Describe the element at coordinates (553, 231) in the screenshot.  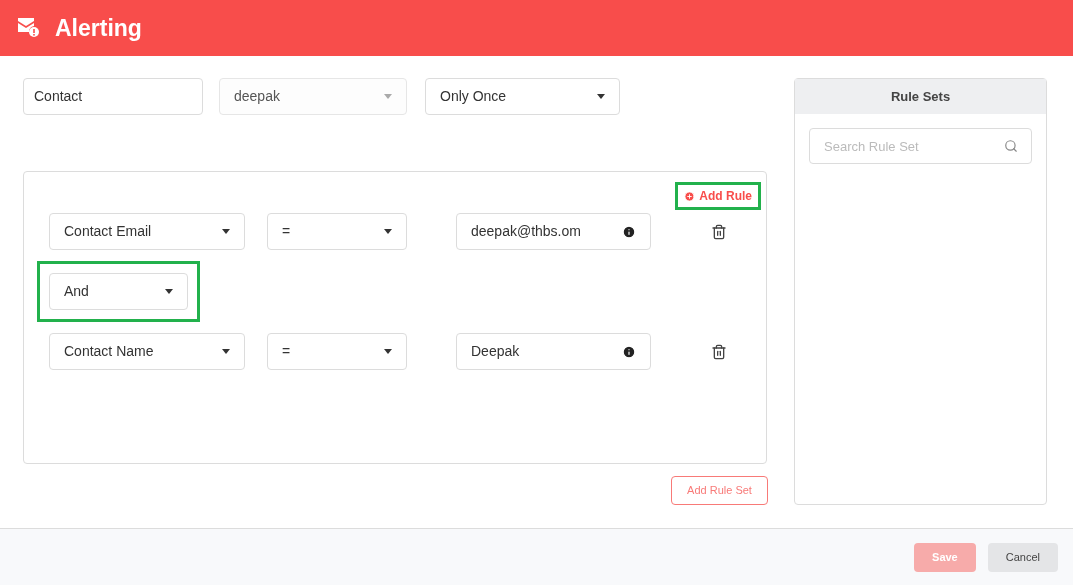
I see `value-field: deepak@thbs.om` at that location.